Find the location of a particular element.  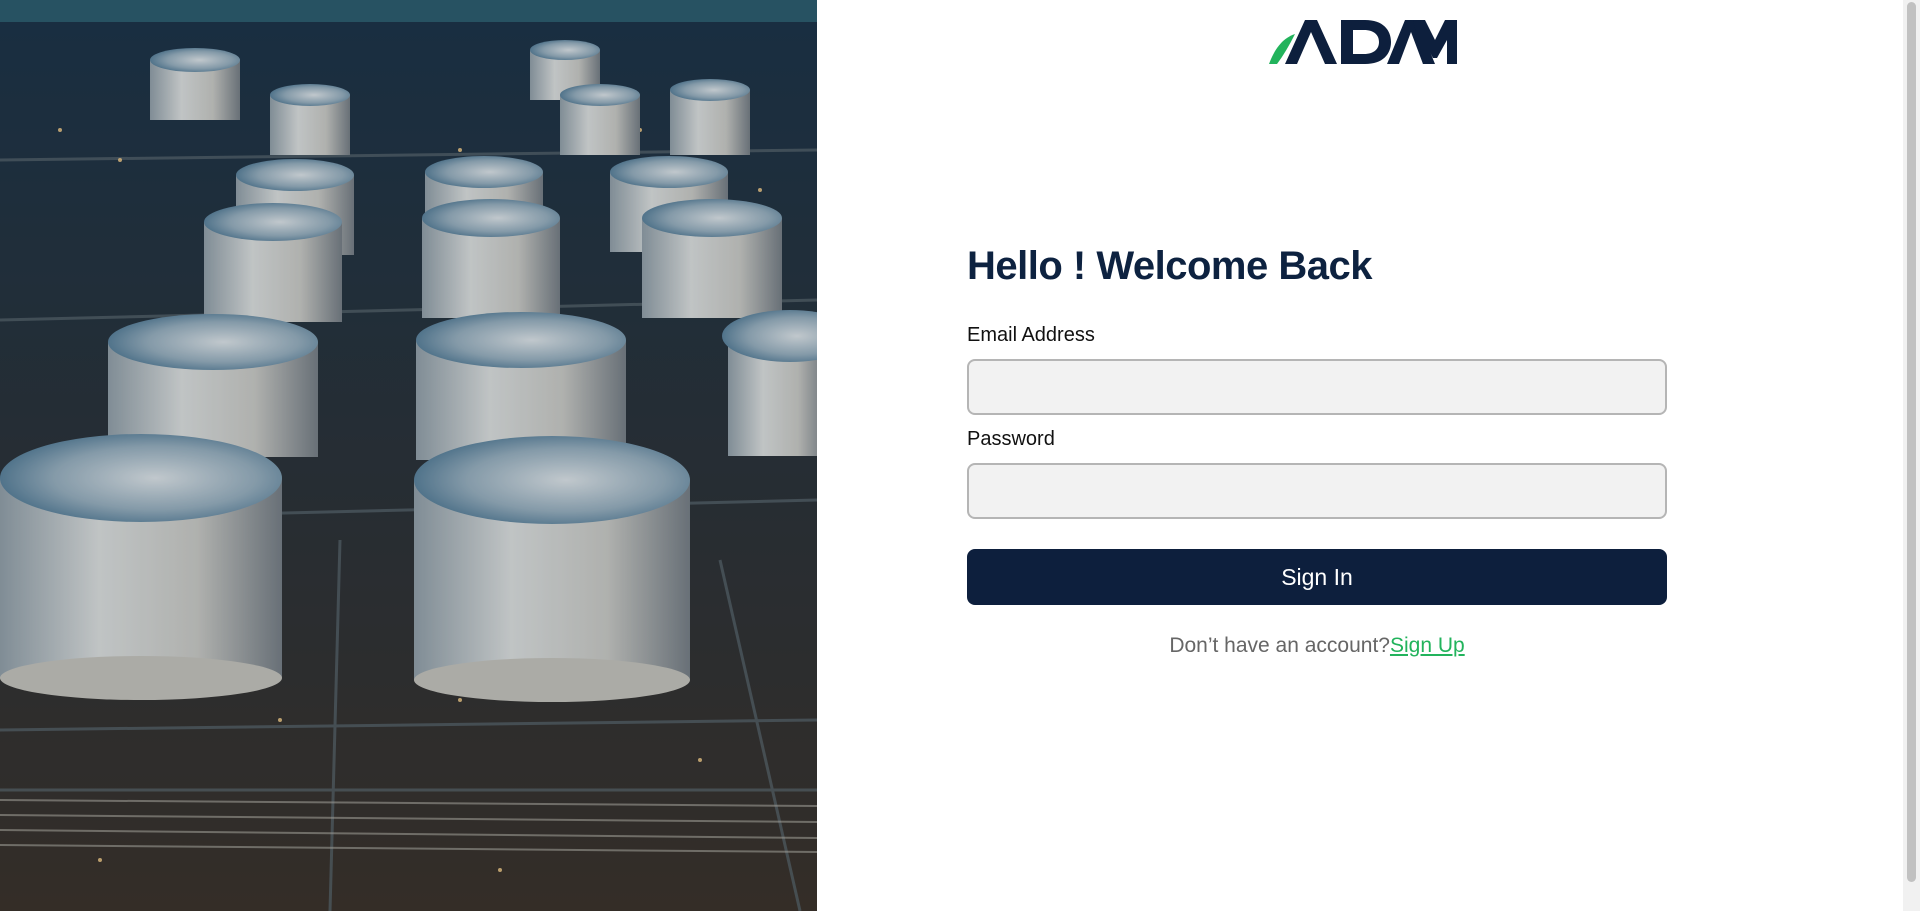

sign-in-button: Sign In is located at coordinates (1317, 577).